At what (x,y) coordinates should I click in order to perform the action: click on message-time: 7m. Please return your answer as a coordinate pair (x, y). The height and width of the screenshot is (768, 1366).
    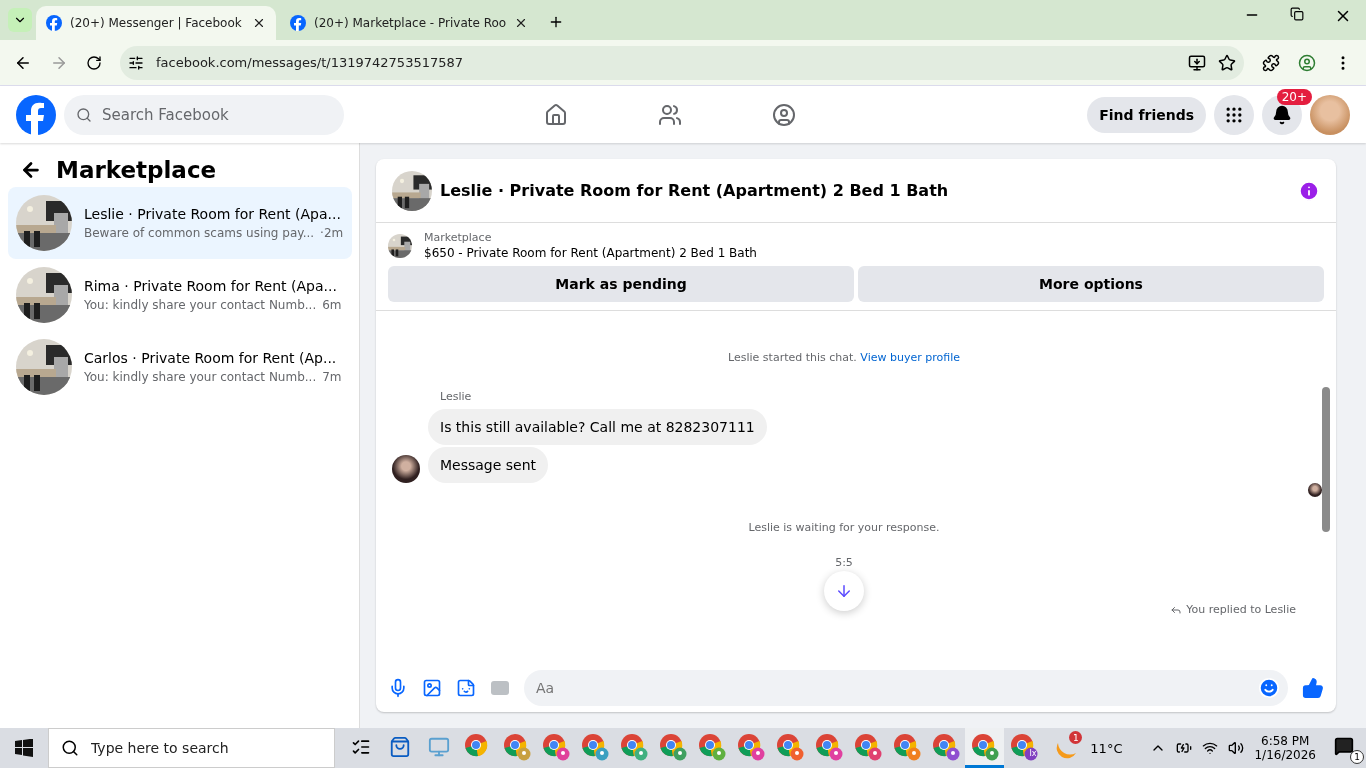
    Looking at the image, I should click on (332, 377).